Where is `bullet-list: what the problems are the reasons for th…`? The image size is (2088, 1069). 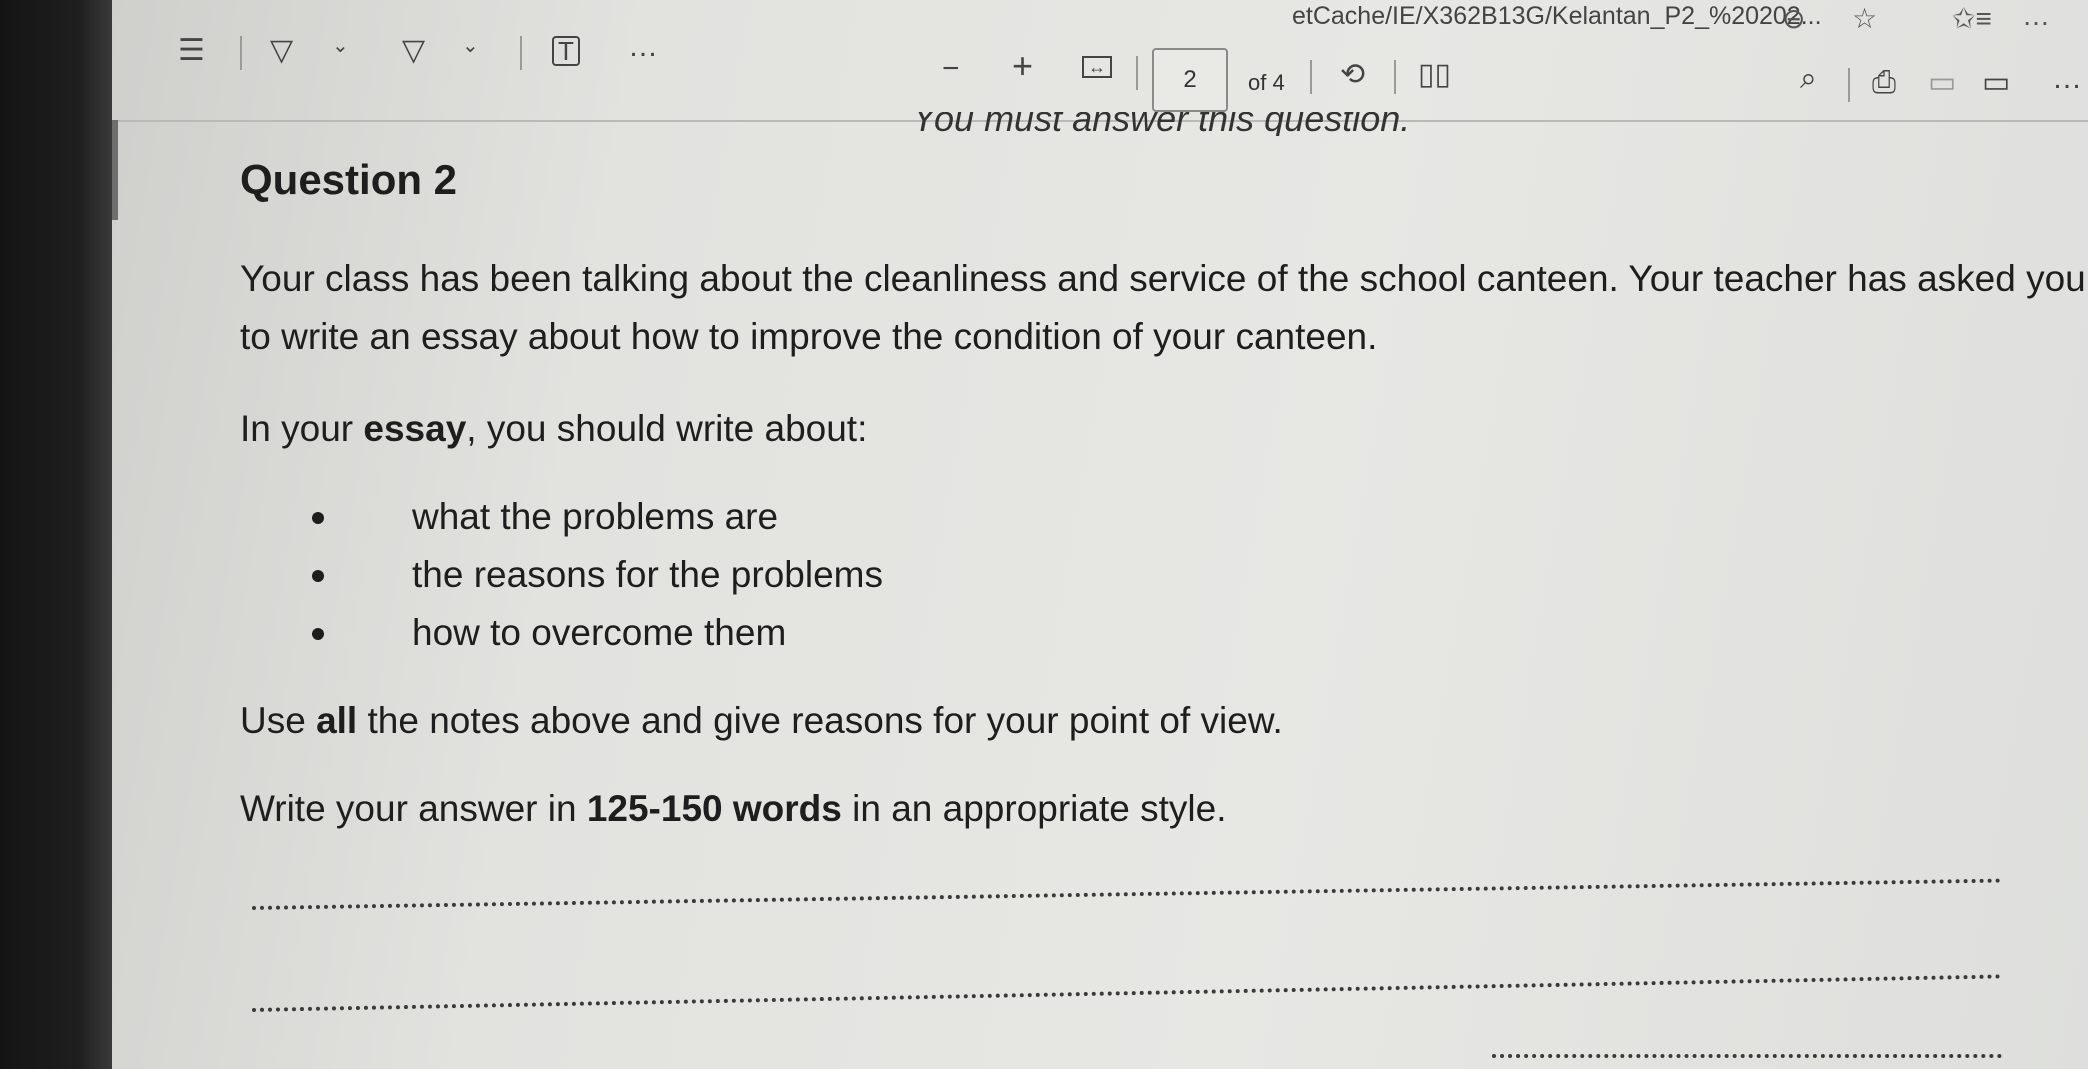 bullet-list: what the problems are the reasons for th… is located at coordinates (597, 575).